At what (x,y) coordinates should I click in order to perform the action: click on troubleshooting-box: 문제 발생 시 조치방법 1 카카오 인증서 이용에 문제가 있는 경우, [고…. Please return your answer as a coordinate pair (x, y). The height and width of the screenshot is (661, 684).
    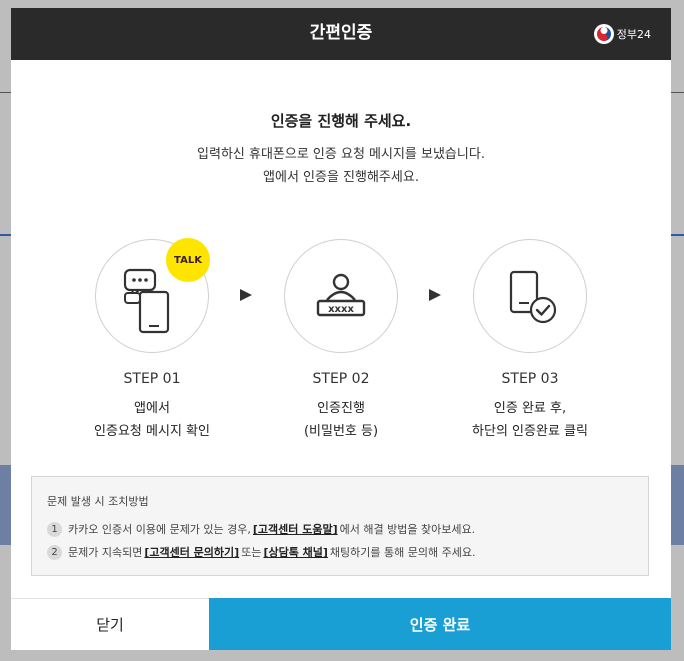
    Looking at the image, I should click on (340, 526).